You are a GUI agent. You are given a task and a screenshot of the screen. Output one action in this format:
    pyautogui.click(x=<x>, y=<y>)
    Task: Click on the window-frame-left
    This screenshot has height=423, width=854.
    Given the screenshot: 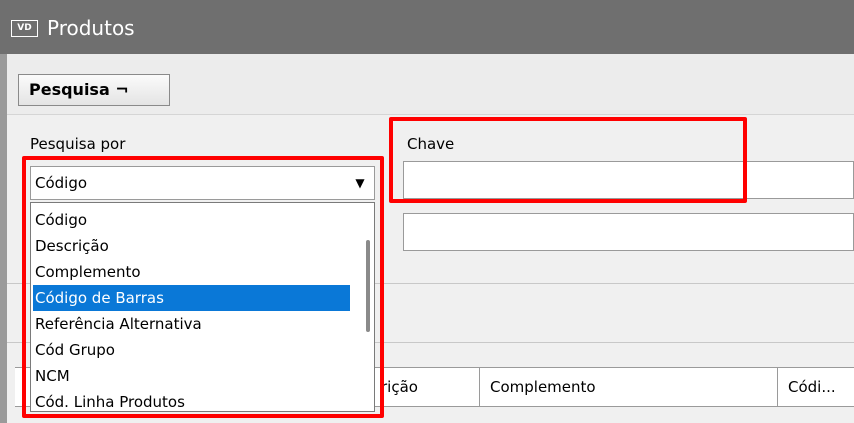 What is the action you would take?
    pyautogui.click(x=3, y=238)
    